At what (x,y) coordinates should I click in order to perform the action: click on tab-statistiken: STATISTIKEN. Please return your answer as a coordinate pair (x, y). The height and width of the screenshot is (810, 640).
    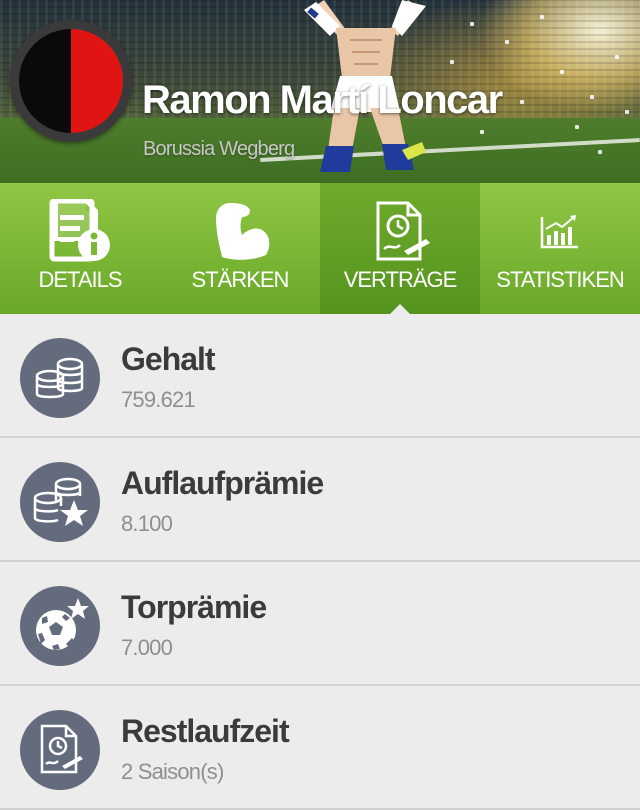
    Looking at the image, I should click on (560, 248).